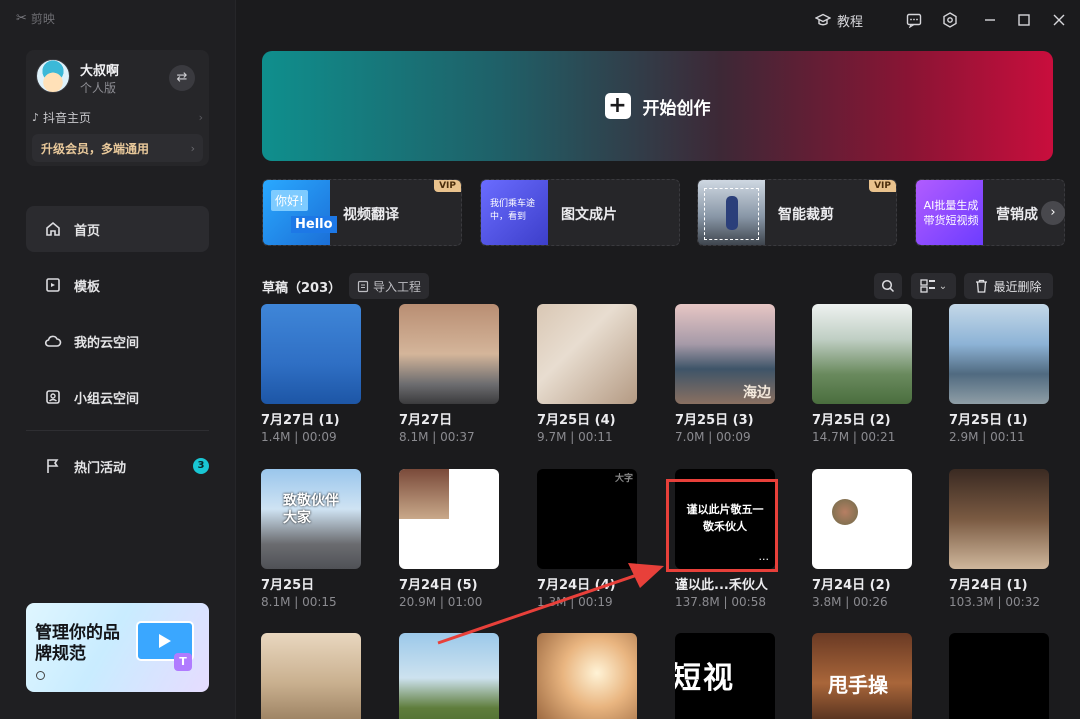 This screenshot has width=1080, height=719. I want to click on draft-card: 7月25日 (1) 2.9M | 00:11, so click(999, 374).